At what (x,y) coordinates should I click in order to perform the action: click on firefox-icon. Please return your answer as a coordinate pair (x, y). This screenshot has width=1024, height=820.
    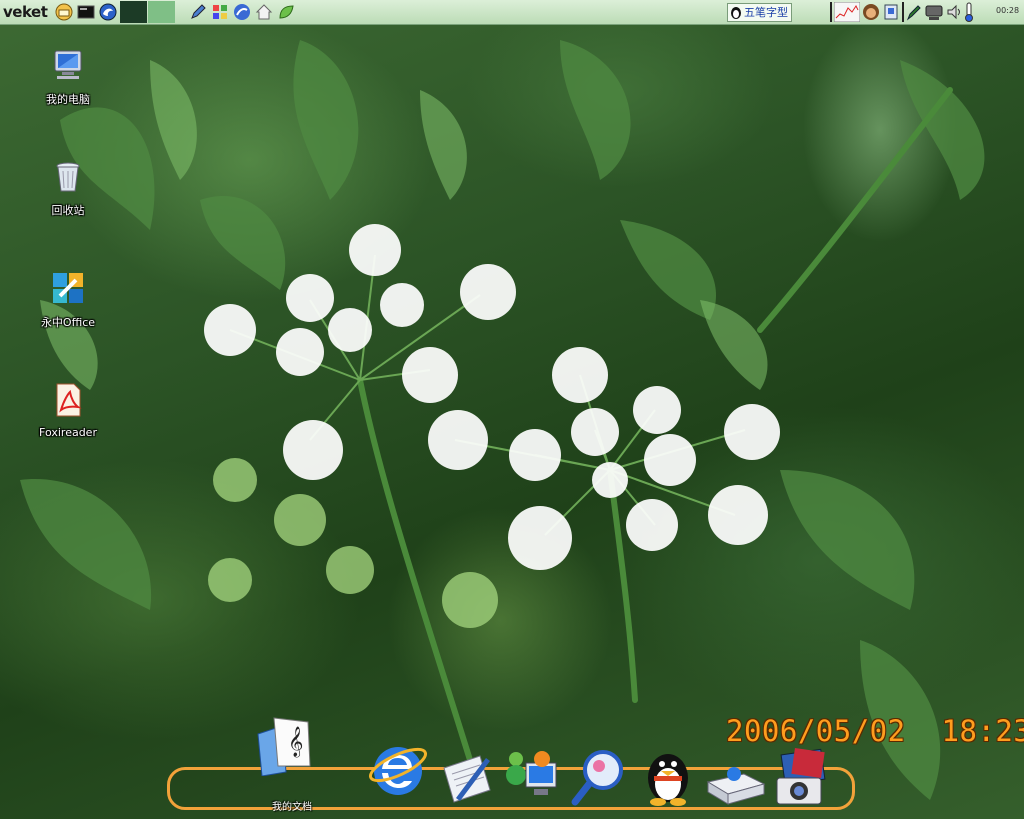
    Looking at the image, I should click on (108, 12).